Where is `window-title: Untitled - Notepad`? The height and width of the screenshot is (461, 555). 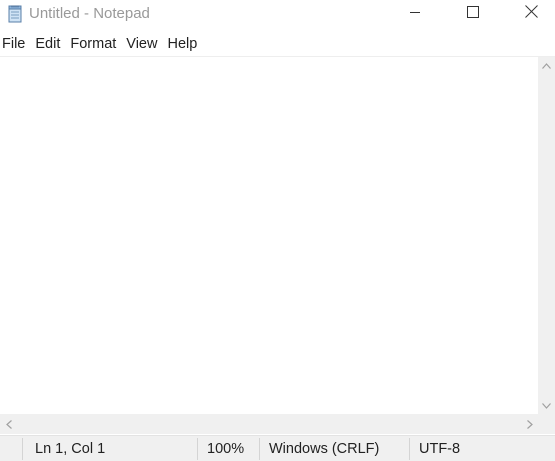
window-title: Untitled - Notepad is located at coordinates (89, 13).